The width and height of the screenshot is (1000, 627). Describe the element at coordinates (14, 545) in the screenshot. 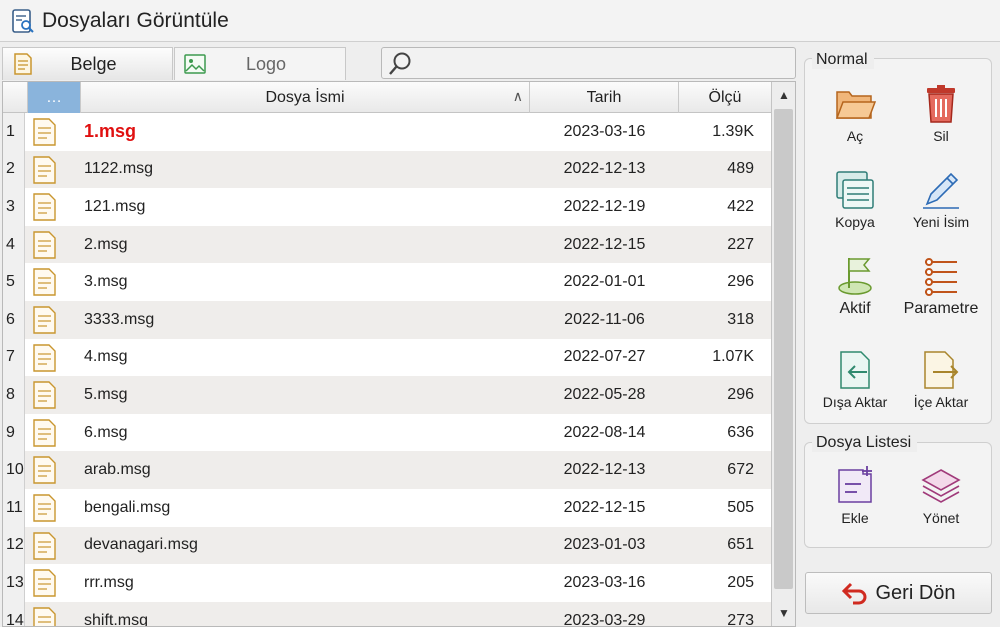

I see `row-number: 12` at that location.